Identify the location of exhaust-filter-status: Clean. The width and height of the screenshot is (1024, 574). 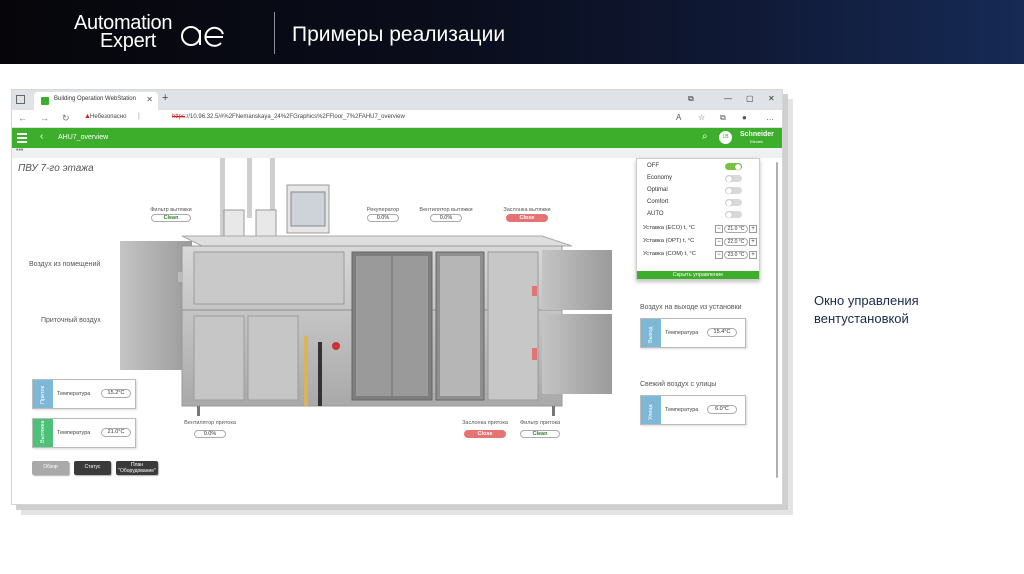
(171, 218).